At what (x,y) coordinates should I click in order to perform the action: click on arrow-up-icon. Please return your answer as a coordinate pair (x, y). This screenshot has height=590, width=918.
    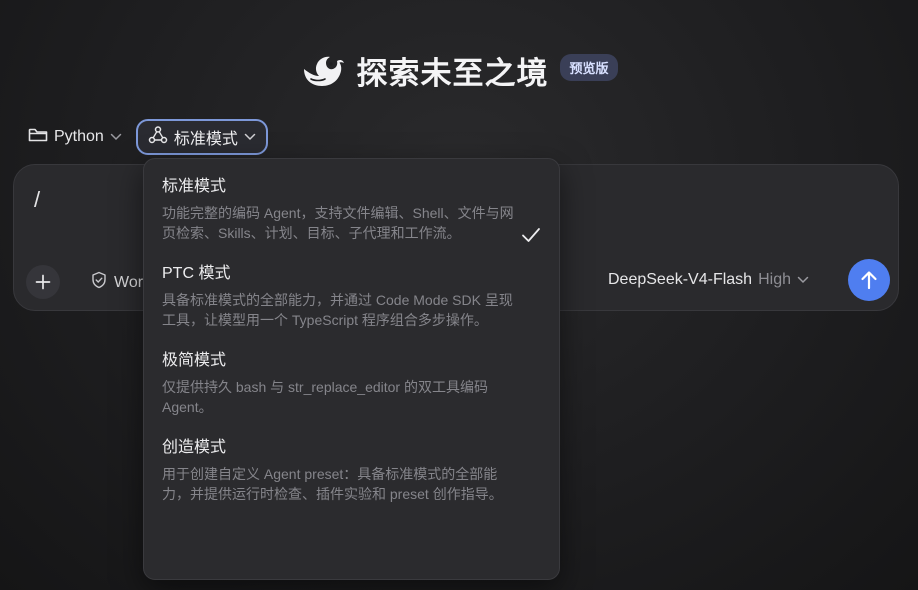
    Looking at the image, I should click on (869, 280).